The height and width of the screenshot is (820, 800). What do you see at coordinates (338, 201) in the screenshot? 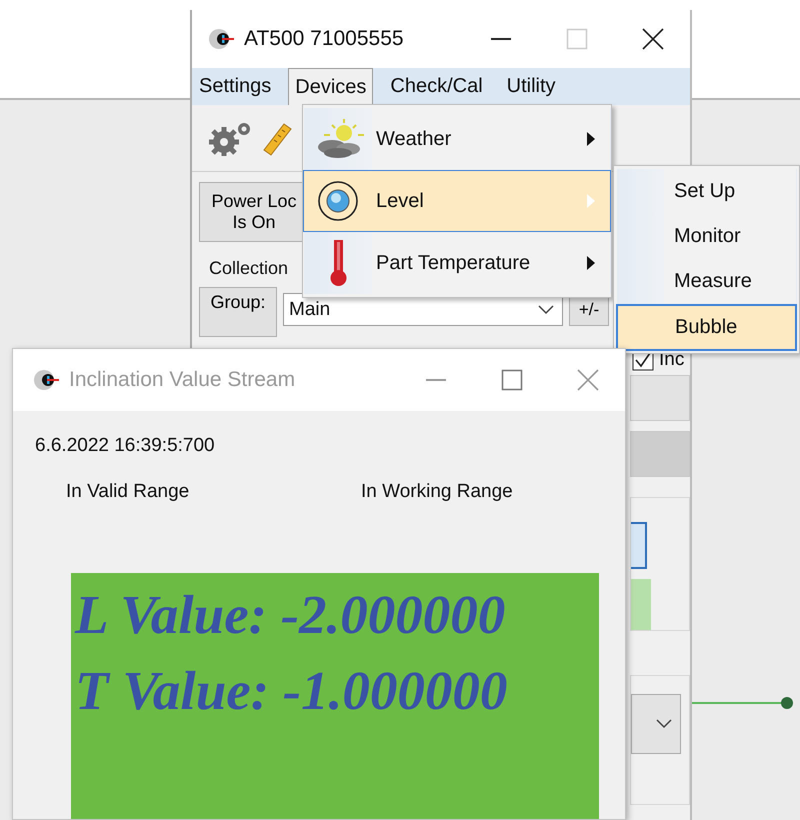
I see `bubble-level-icon` at bounding box center [338, 201].